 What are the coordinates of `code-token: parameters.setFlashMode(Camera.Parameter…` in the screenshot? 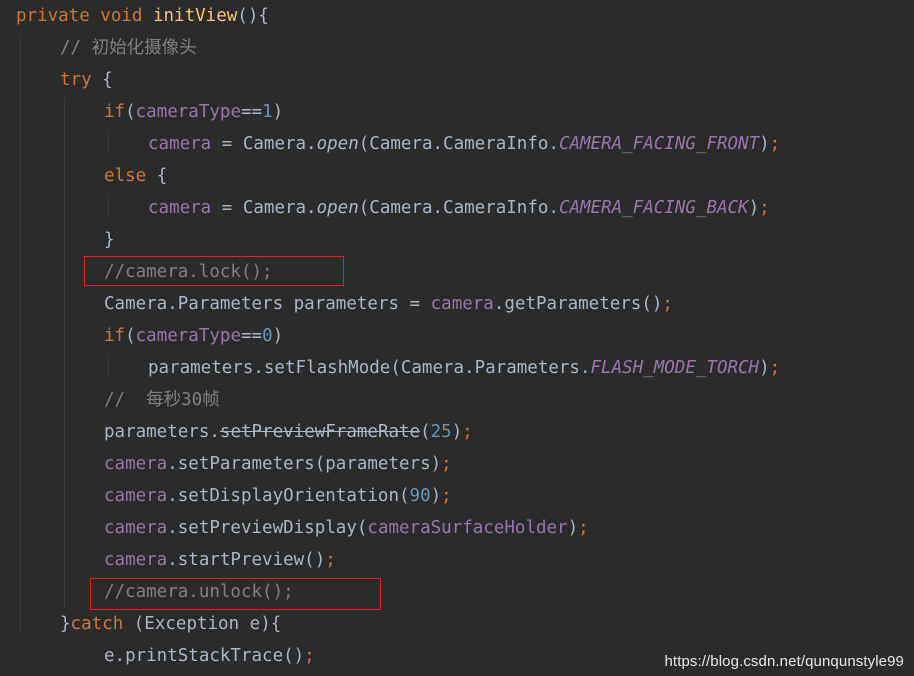 It's located at (369, 368).